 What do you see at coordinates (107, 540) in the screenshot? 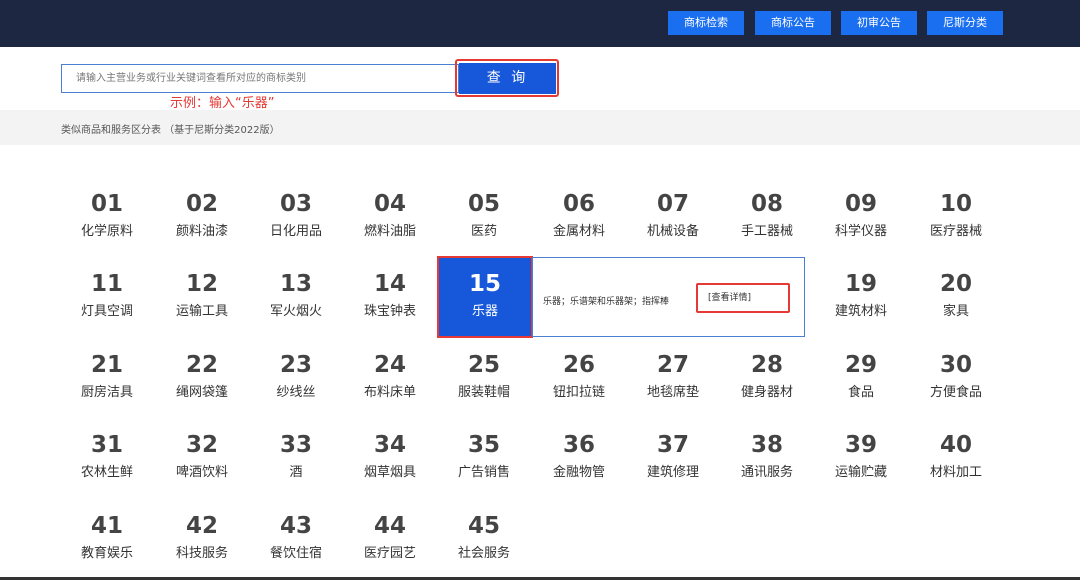
I see `class-item-41: 41 教育娱乐` at bounding box center [107, 540].